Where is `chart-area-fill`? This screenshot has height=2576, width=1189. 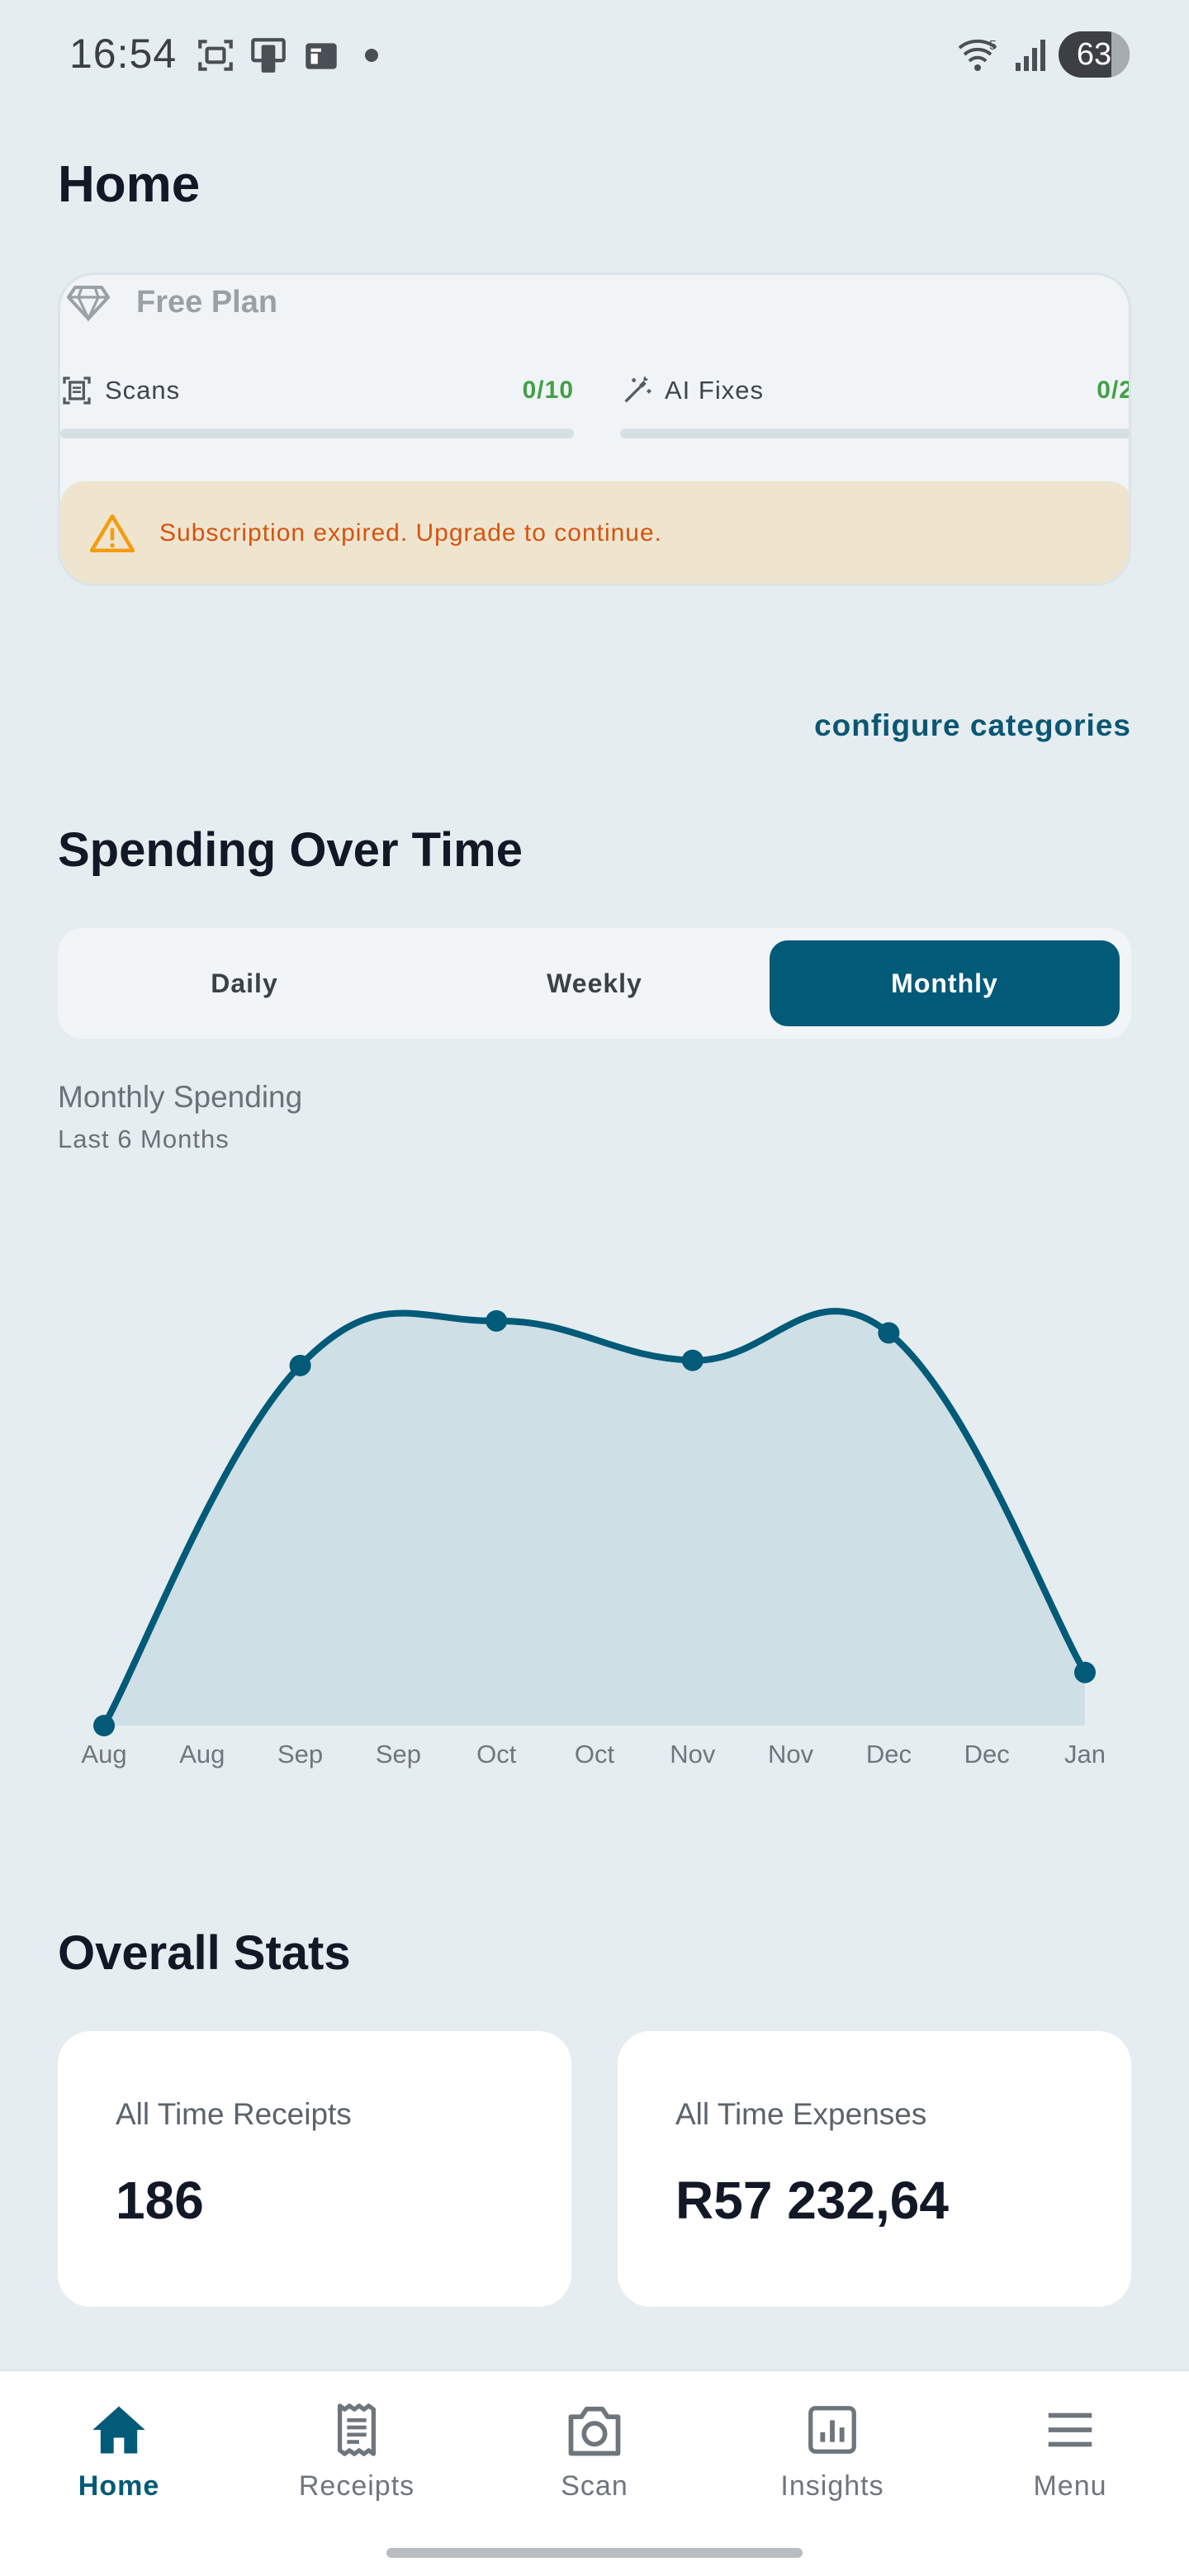 chart-area-fill is located at coordinates (594, 1518).